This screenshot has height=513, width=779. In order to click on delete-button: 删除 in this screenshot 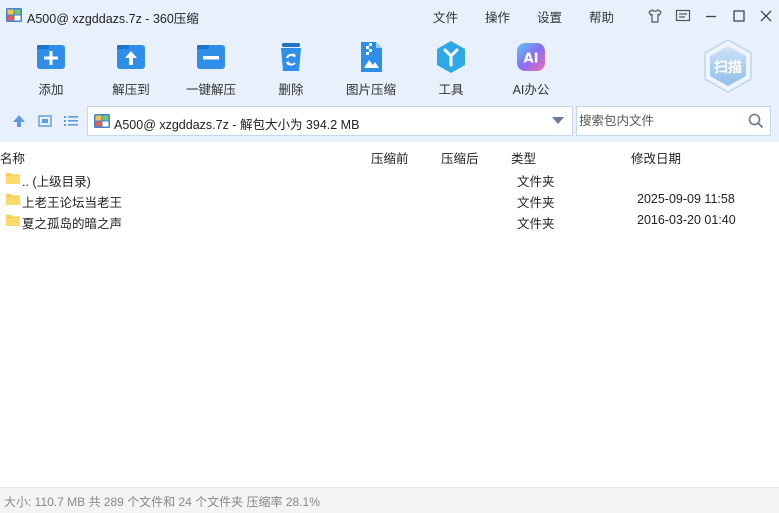, I will do `click(291, 66)`.